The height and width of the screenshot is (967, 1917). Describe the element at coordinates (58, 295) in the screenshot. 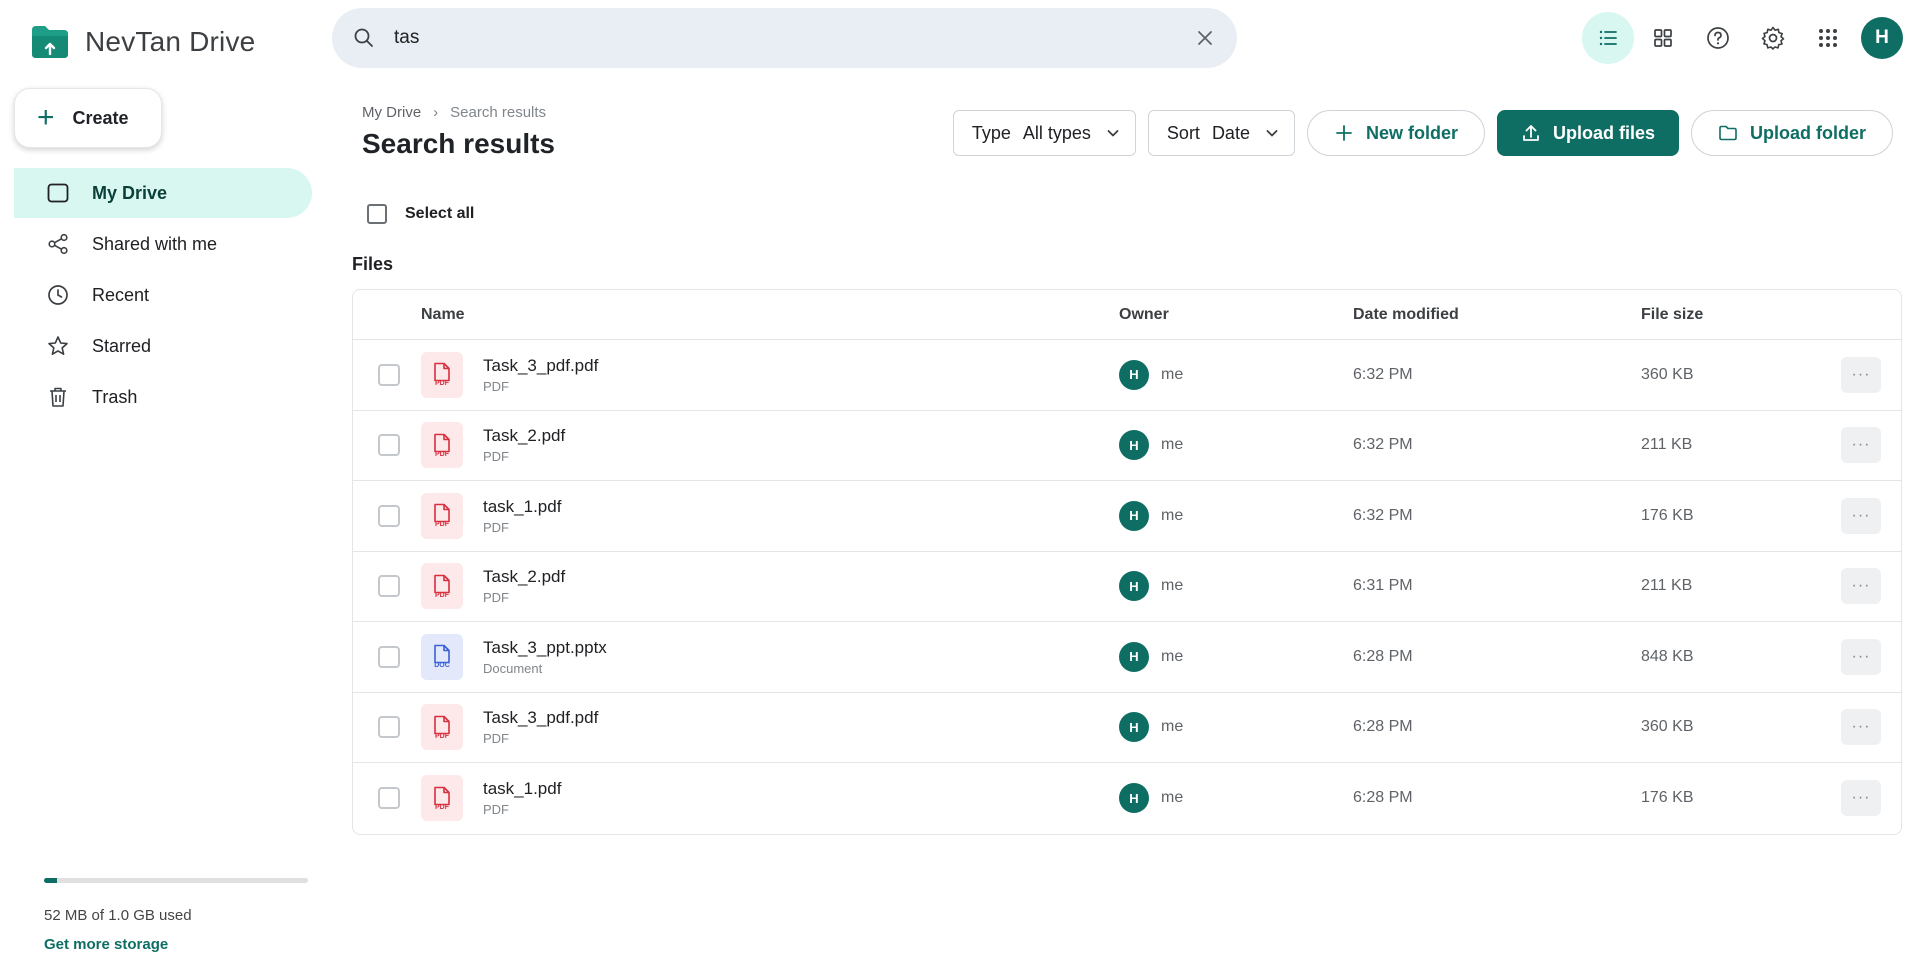

I see `clock-icon` at that location.